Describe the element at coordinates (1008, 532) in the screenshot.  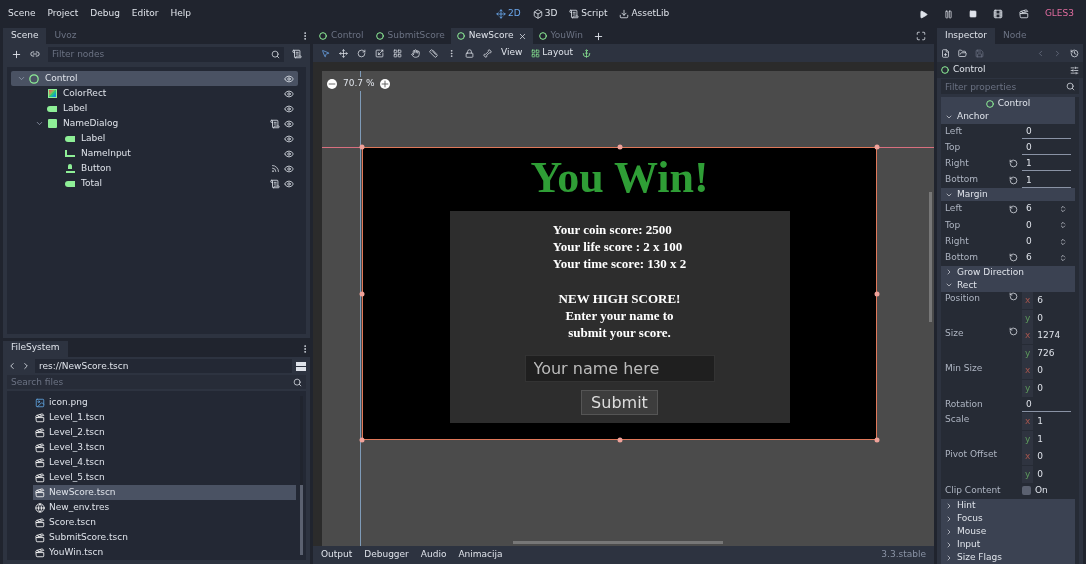
I see `section-header: Mouse` at that location.